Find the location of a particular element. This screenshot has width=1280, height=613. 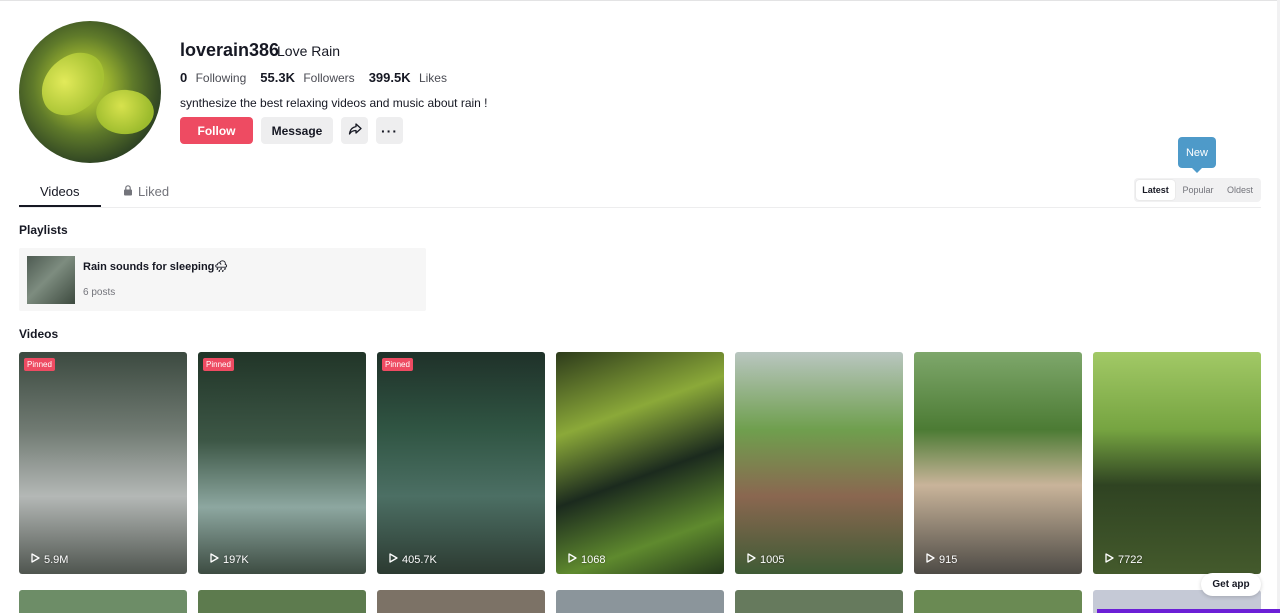

view-count: 1068 is located at coordinates (586, 559).